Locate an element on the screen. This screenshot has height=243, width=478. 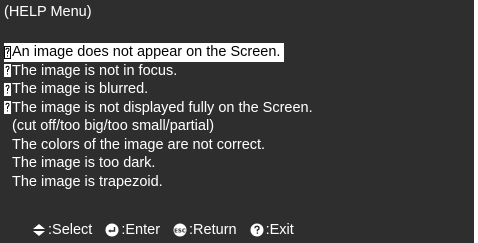
help-item-label: The image is not in focus. is located at coordinates (95, 70).